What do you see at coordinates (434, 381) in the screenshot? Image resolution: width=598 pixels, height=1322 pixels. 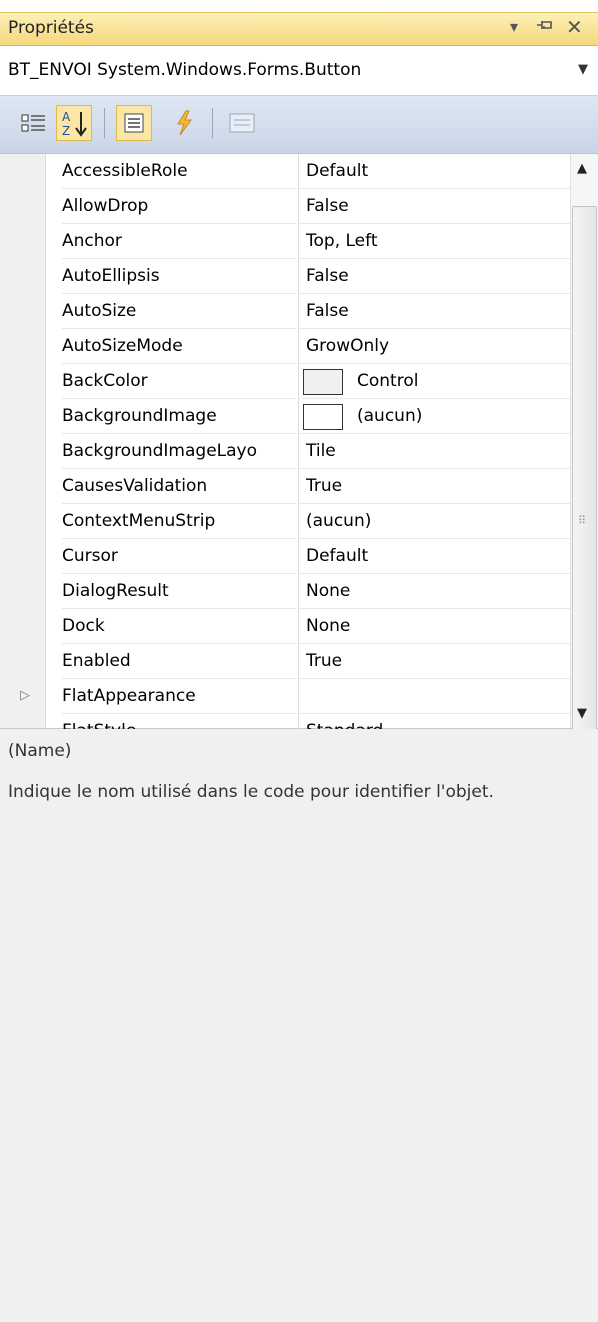 I see `property-value: Control` at bounding box center [434, 381].